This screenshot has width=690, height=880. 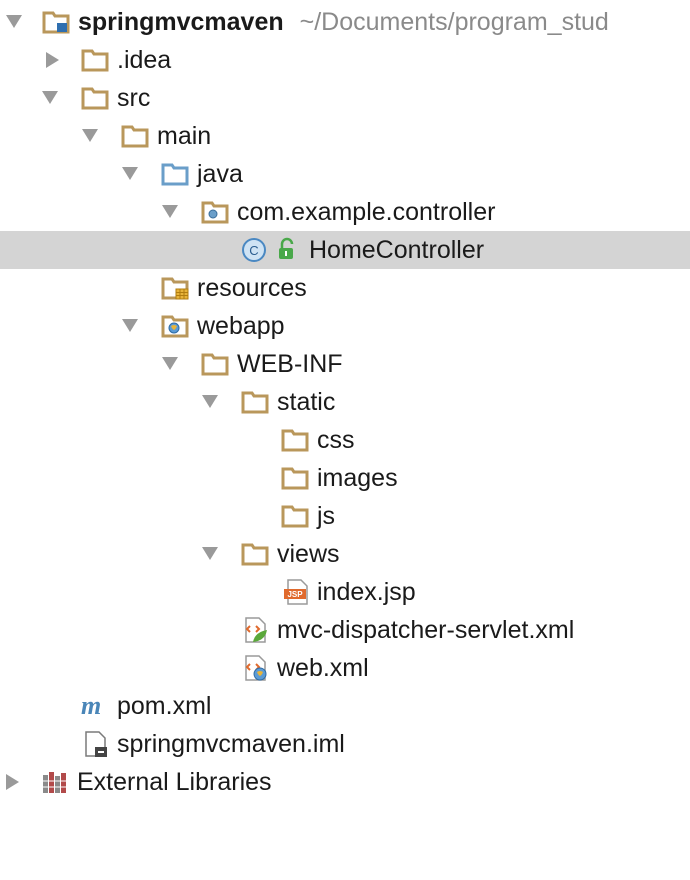 What do you see at coordinates (54, 782) in the screenshot?
I see `libraries-icon` at bounding box center [54, 782].